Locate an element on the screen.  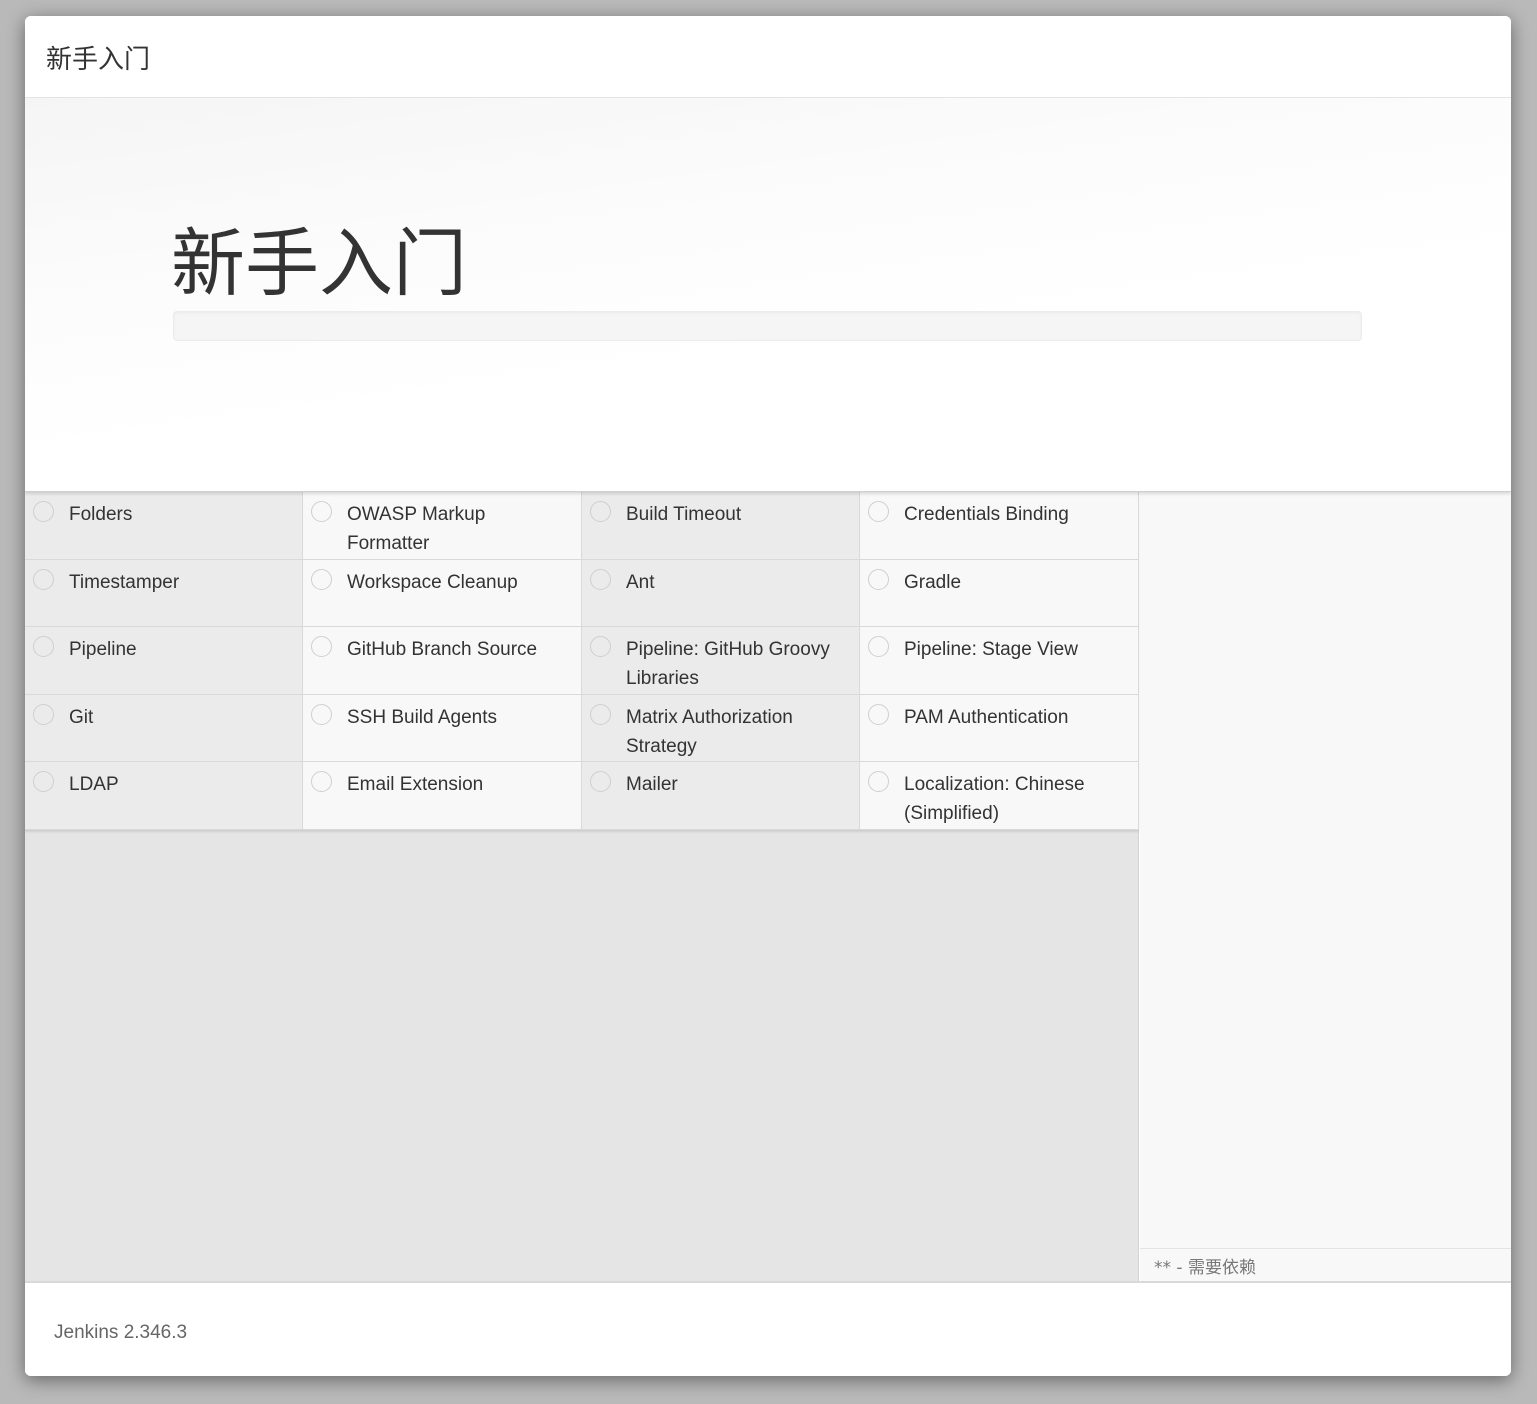
plugin-item: Matrix Authorization Strategy is located at coordinates (721, 728).